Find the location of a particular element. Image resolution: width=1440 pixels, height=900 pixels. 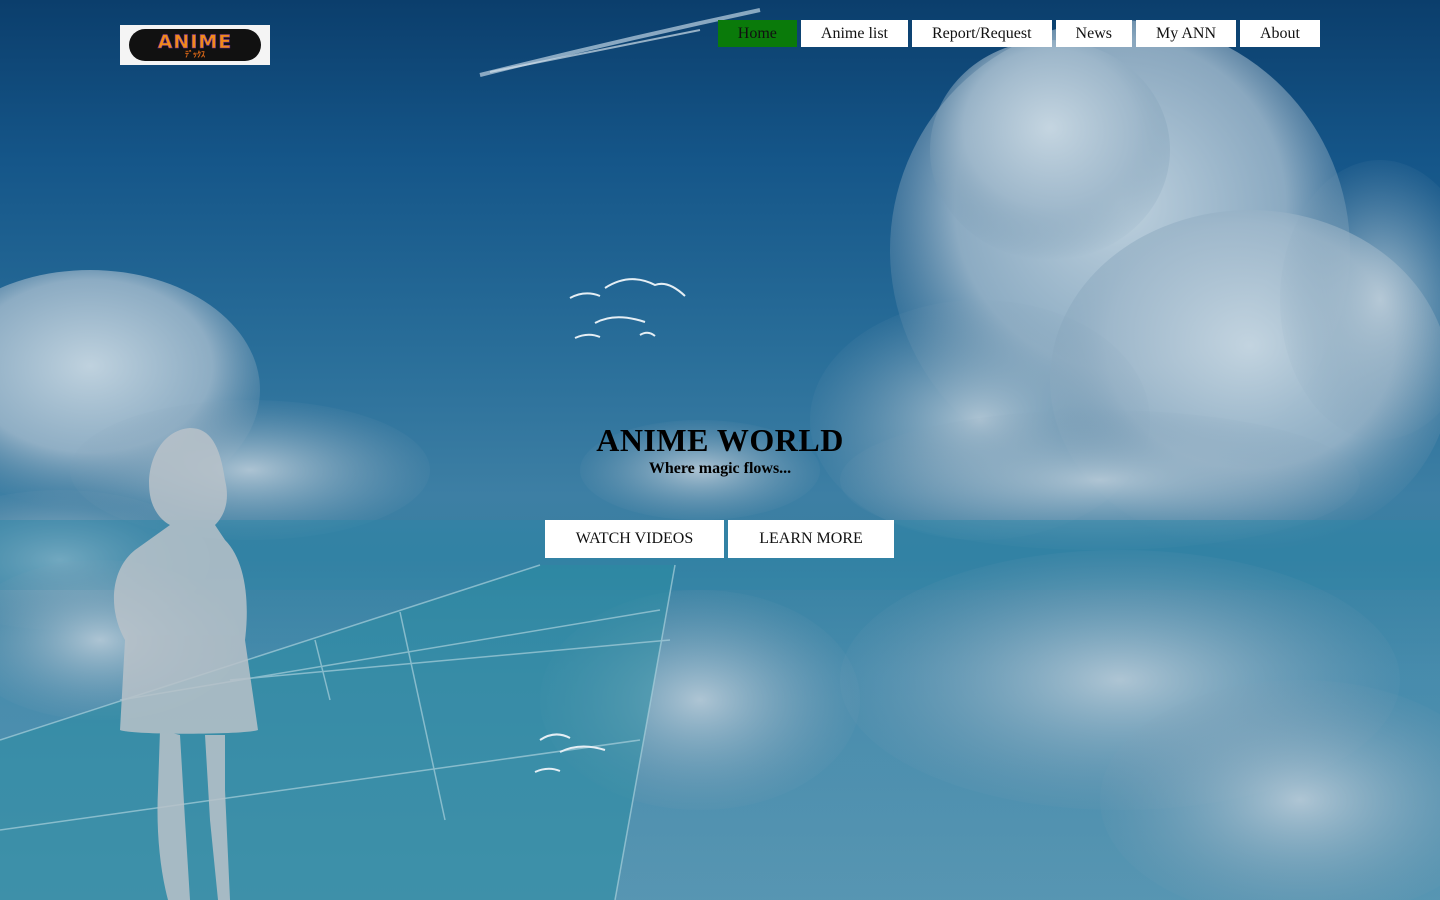

nav-item-home: Home is located at coordinates (757, 33).